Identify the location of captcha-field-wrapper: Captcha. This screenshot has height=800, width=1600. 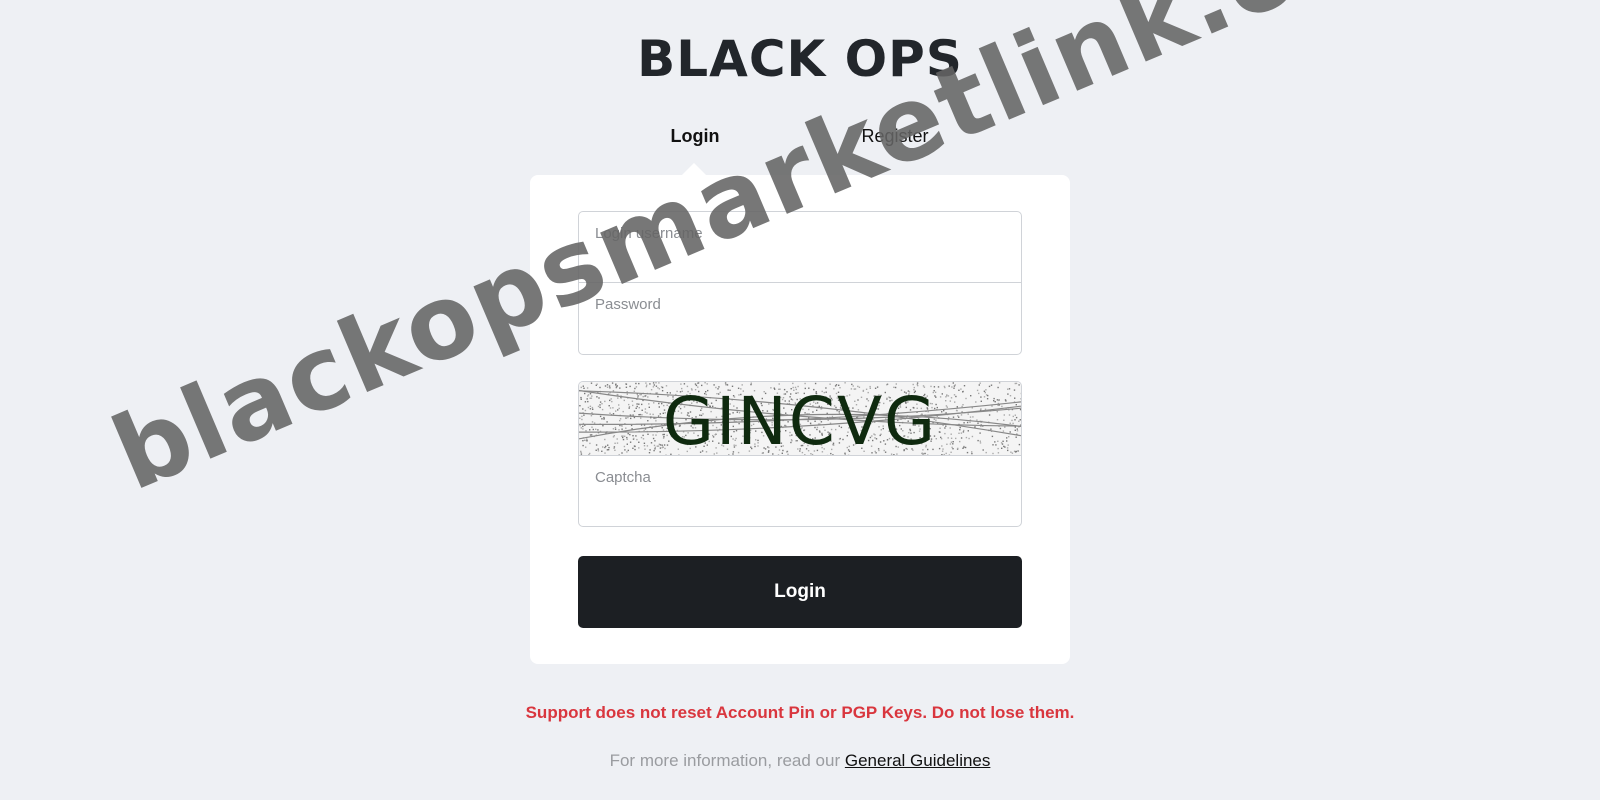
(800, 491).